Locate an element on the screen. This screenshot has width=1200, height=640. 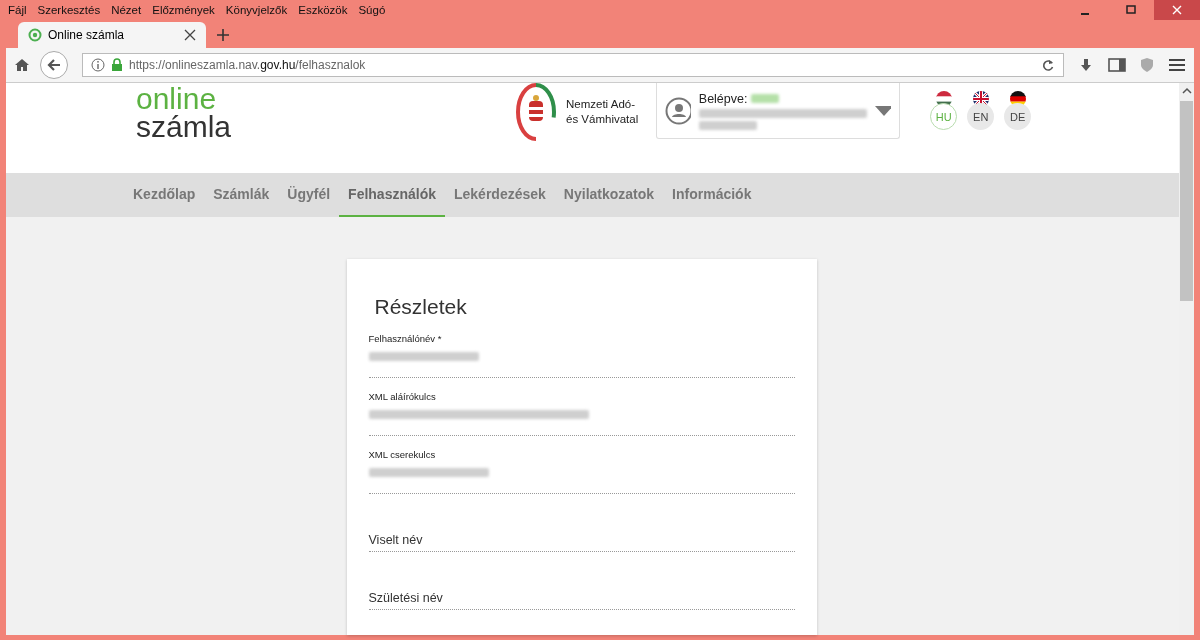
agency-name: és Vámhivatal is located at coordinates (602, 119).